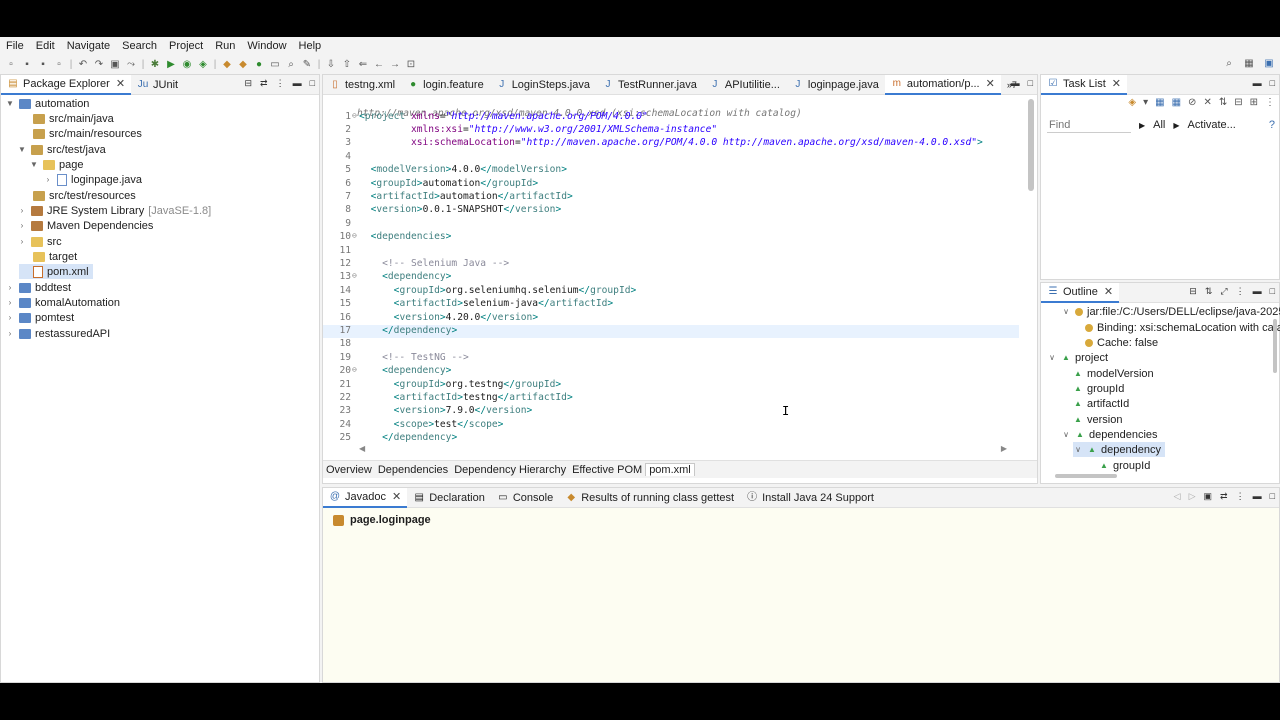 The width and height of the screenshot is (1280, 720). I want to click on chevron-down-icon: ▼, so click(22, 149).